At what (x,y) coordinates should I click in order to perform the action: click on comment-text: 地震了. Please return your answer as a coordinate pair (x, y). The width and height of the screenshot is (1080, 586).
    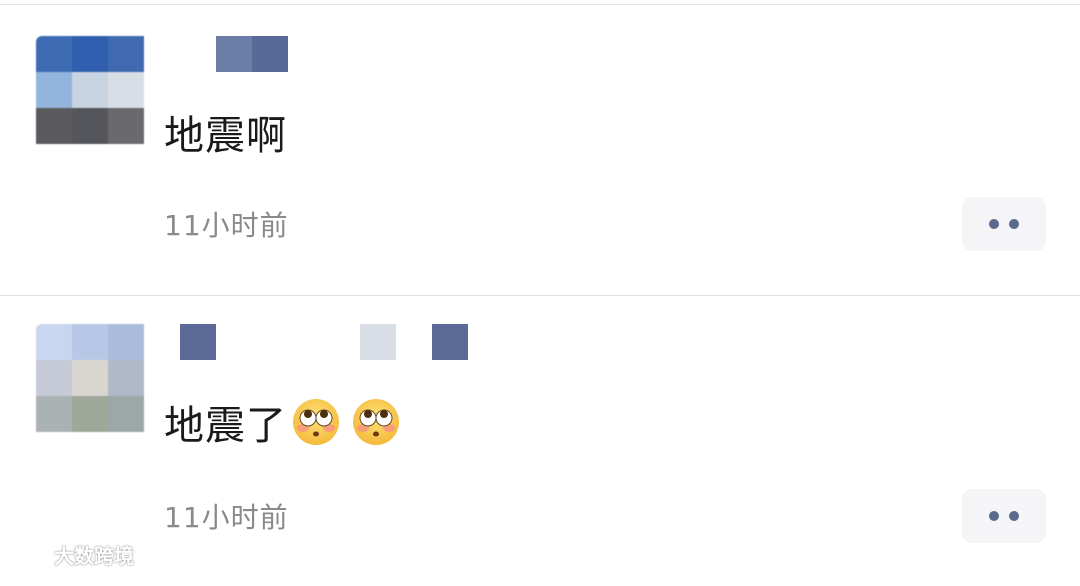
    Looking at the image, I should click on (282, 422).